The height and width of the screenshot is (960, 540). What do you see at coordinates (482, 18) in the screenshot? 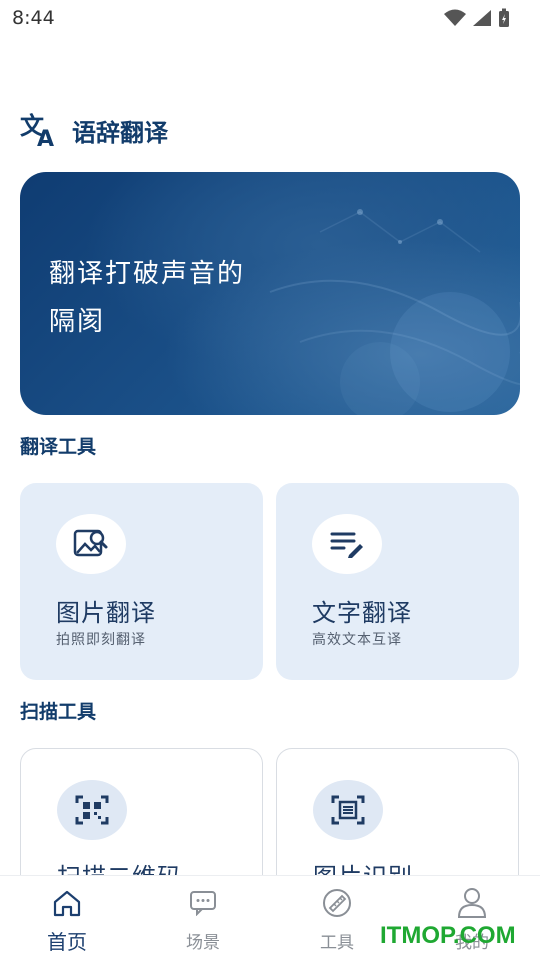
I see `signal-icon` at bounding box center [482, 18].